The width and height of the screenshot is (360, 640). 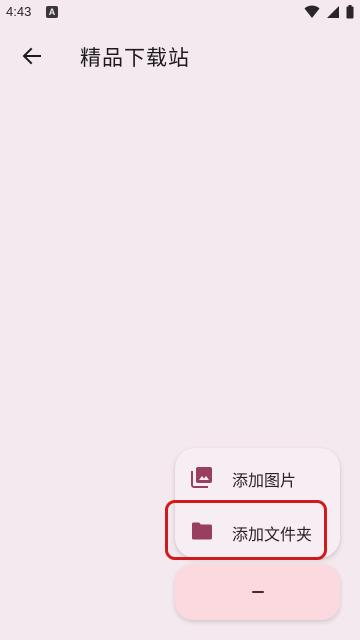 I want to click on app-bar: 精品下载站, so click(x=180, y=56).